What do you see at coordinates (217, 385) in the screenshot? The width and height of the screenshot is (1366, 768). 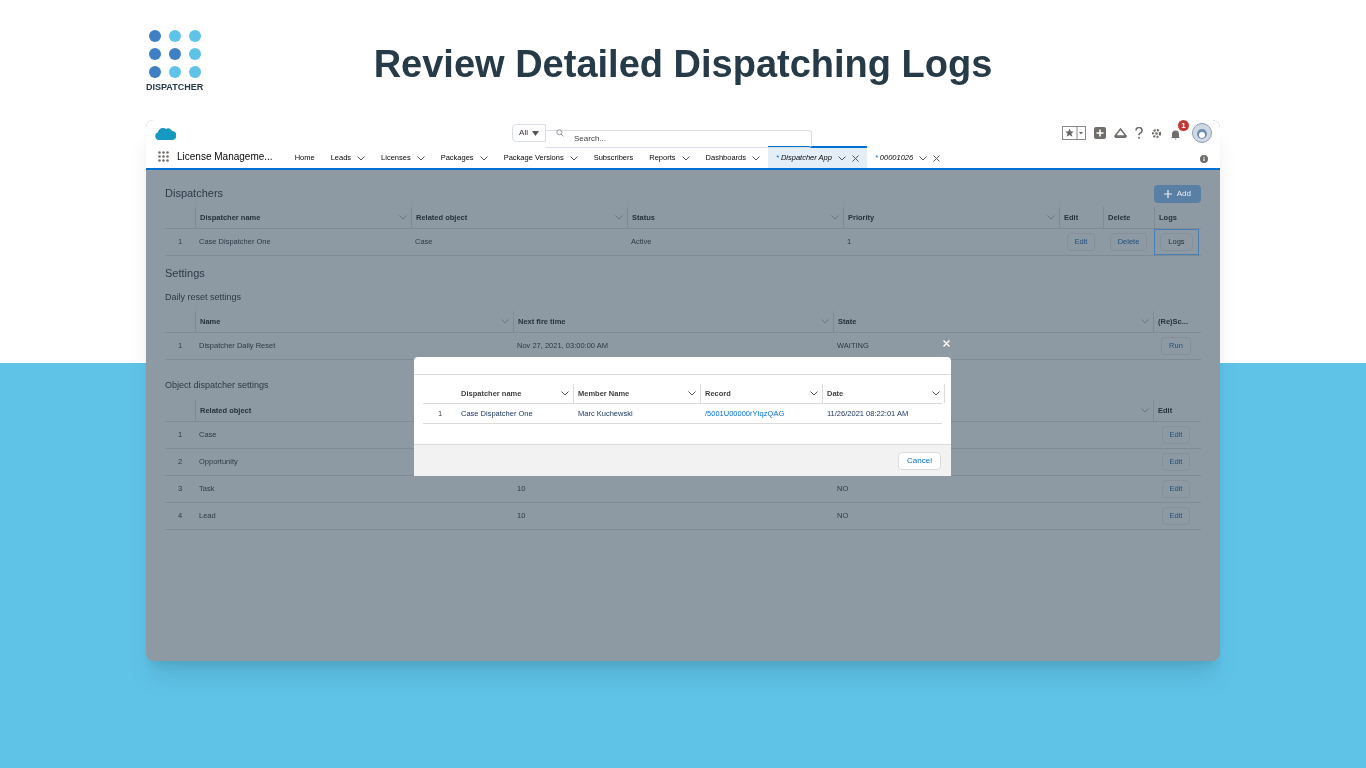 I see `subsection-title: Object dispatcher settings` at bounding box center [217, 385].